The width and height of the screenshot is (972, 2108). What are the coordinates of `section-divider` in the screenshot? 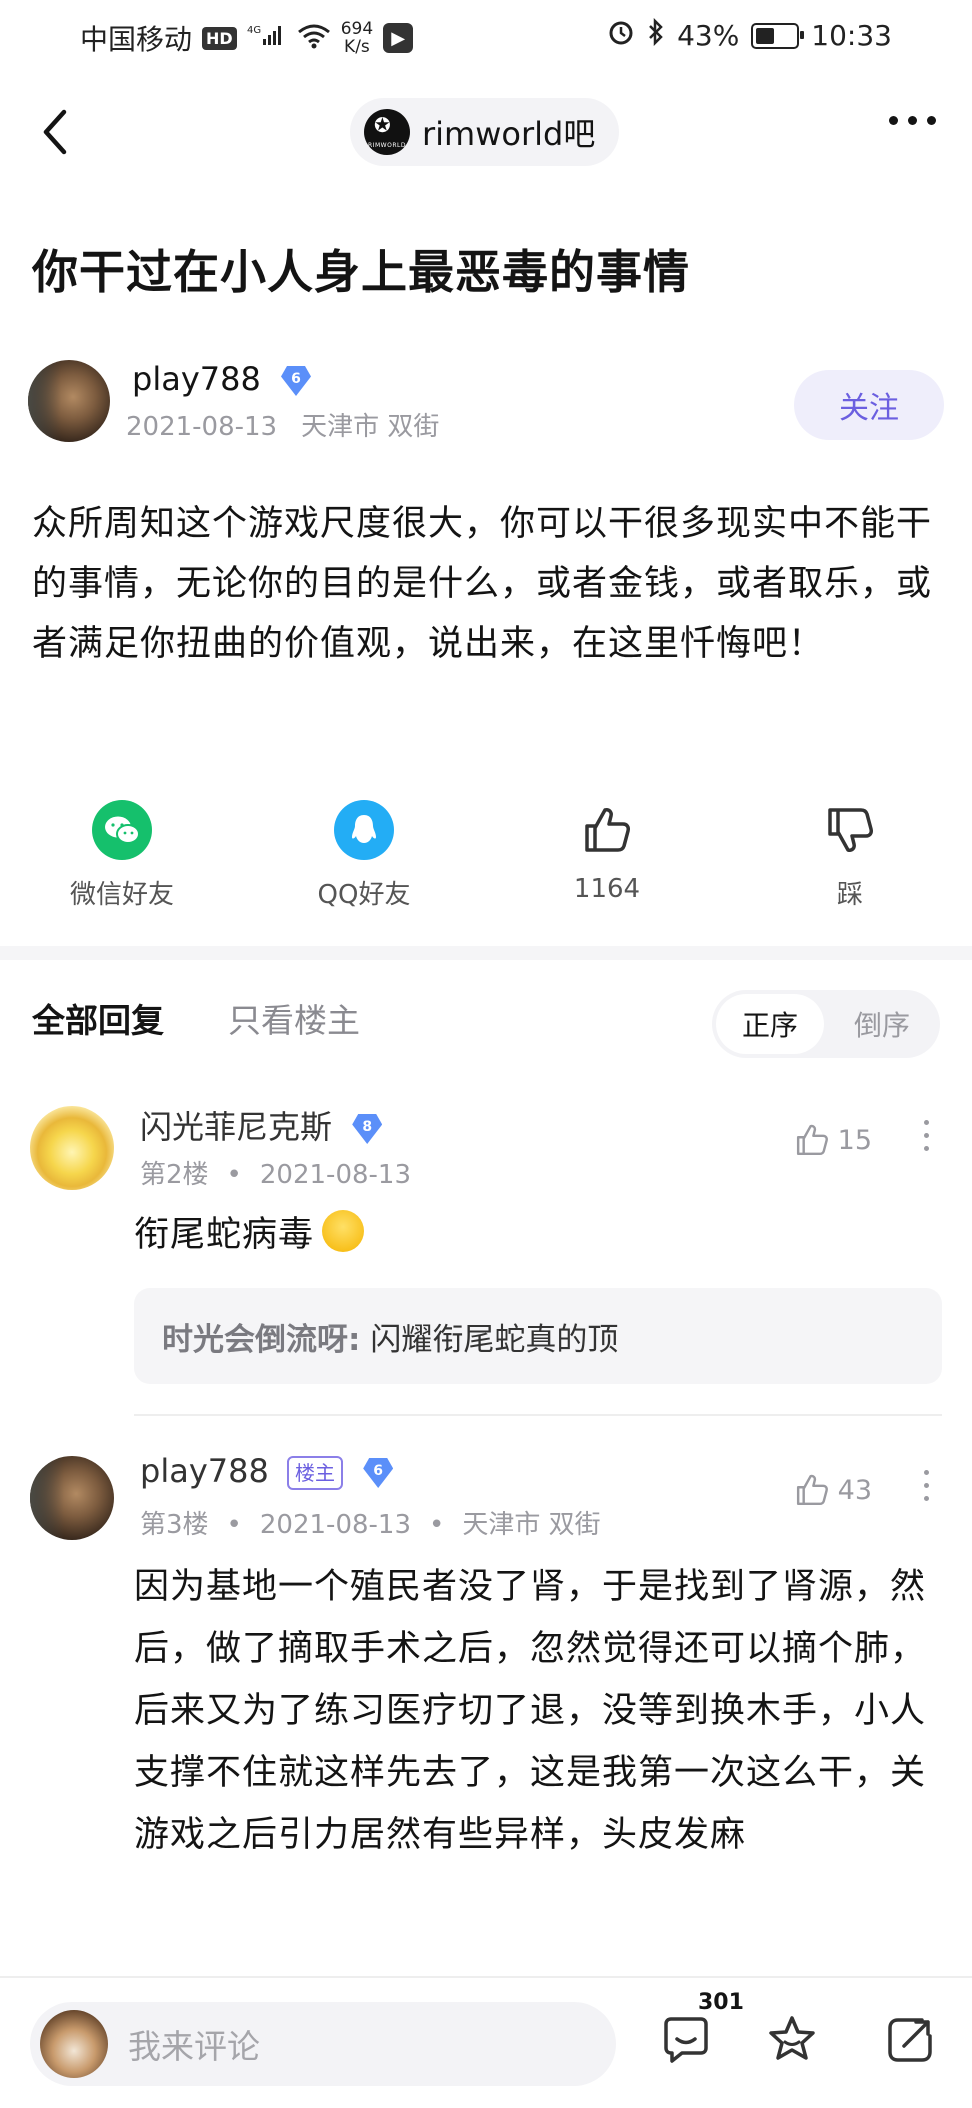 It's located at (486, 953).